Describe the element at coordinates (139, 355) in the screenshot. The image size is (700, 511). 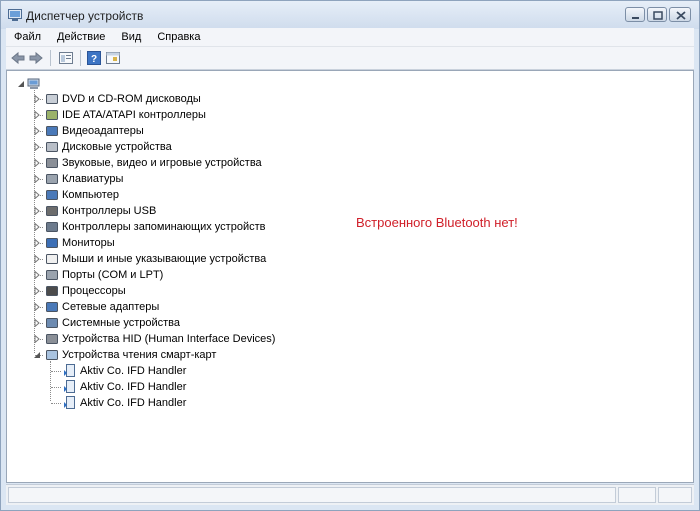
I see `device-category-label: Устройства чтения смарт-карт` at that location.